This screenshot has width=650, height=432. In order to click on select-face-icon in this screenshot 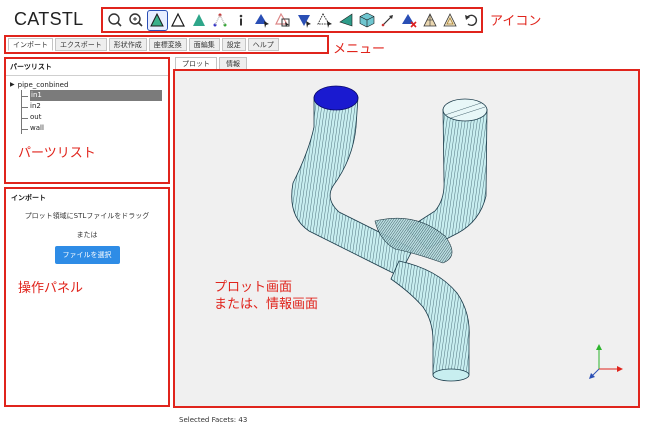, I will do `click(262, 20)`.